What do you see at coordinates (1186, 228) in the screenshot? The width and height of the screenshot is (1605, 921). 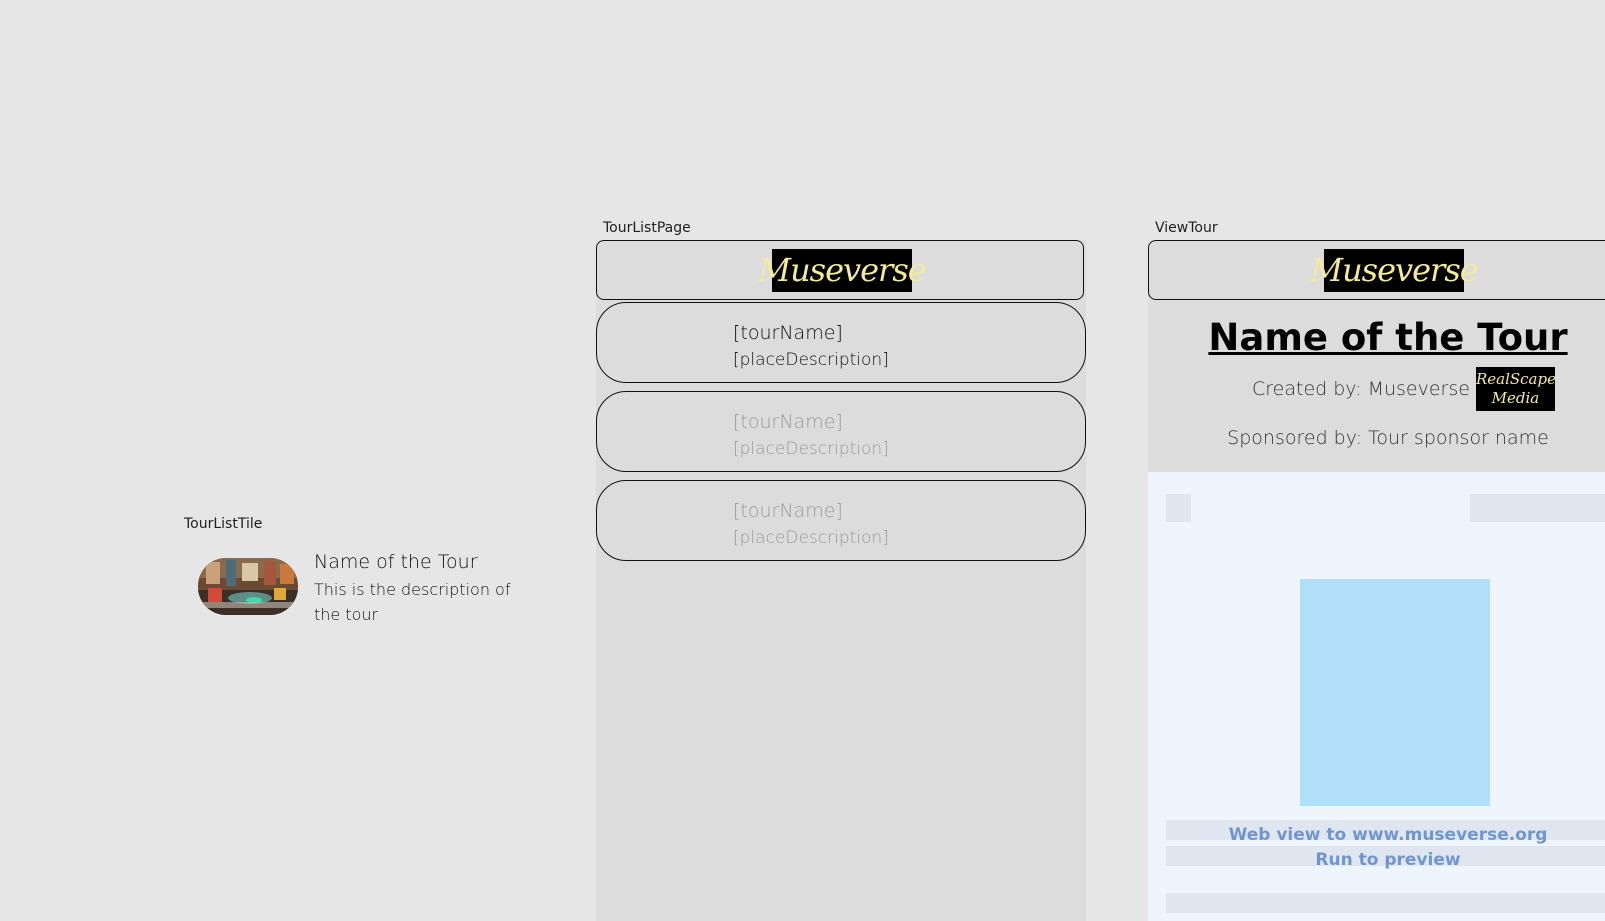 I see `frame-label-view-tour: ViewTour` at bounding box center [1186, 228].